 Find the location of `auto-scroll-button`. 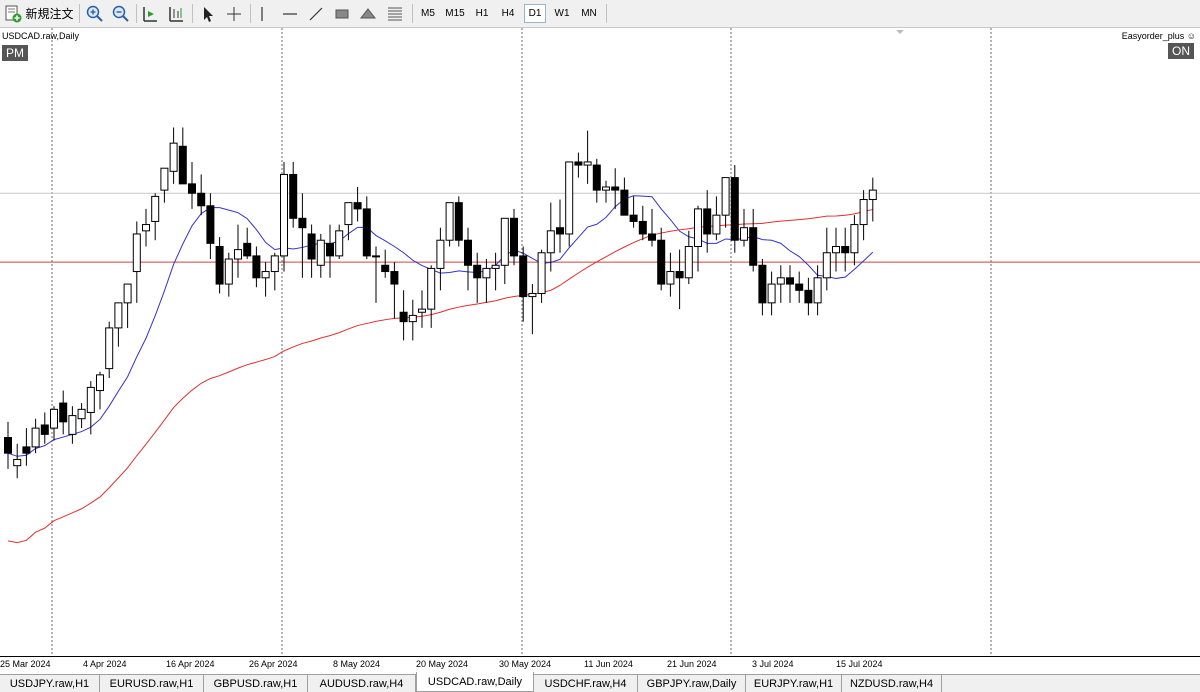

auto-scroll-button is located at coordinates (176, 13).